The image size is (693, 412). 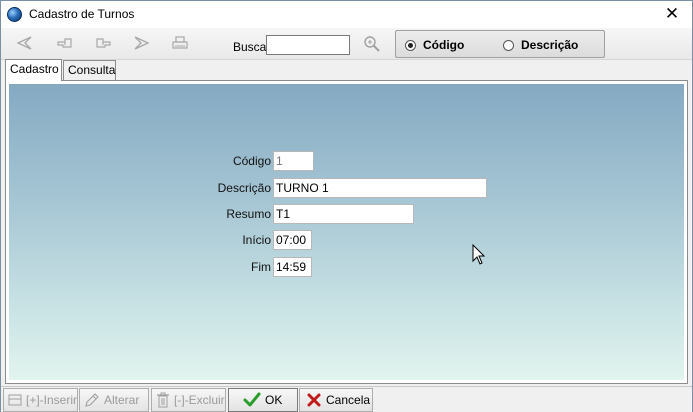 I want to click on tab-cadastro: Cadastro, so click(x=33, y=70).